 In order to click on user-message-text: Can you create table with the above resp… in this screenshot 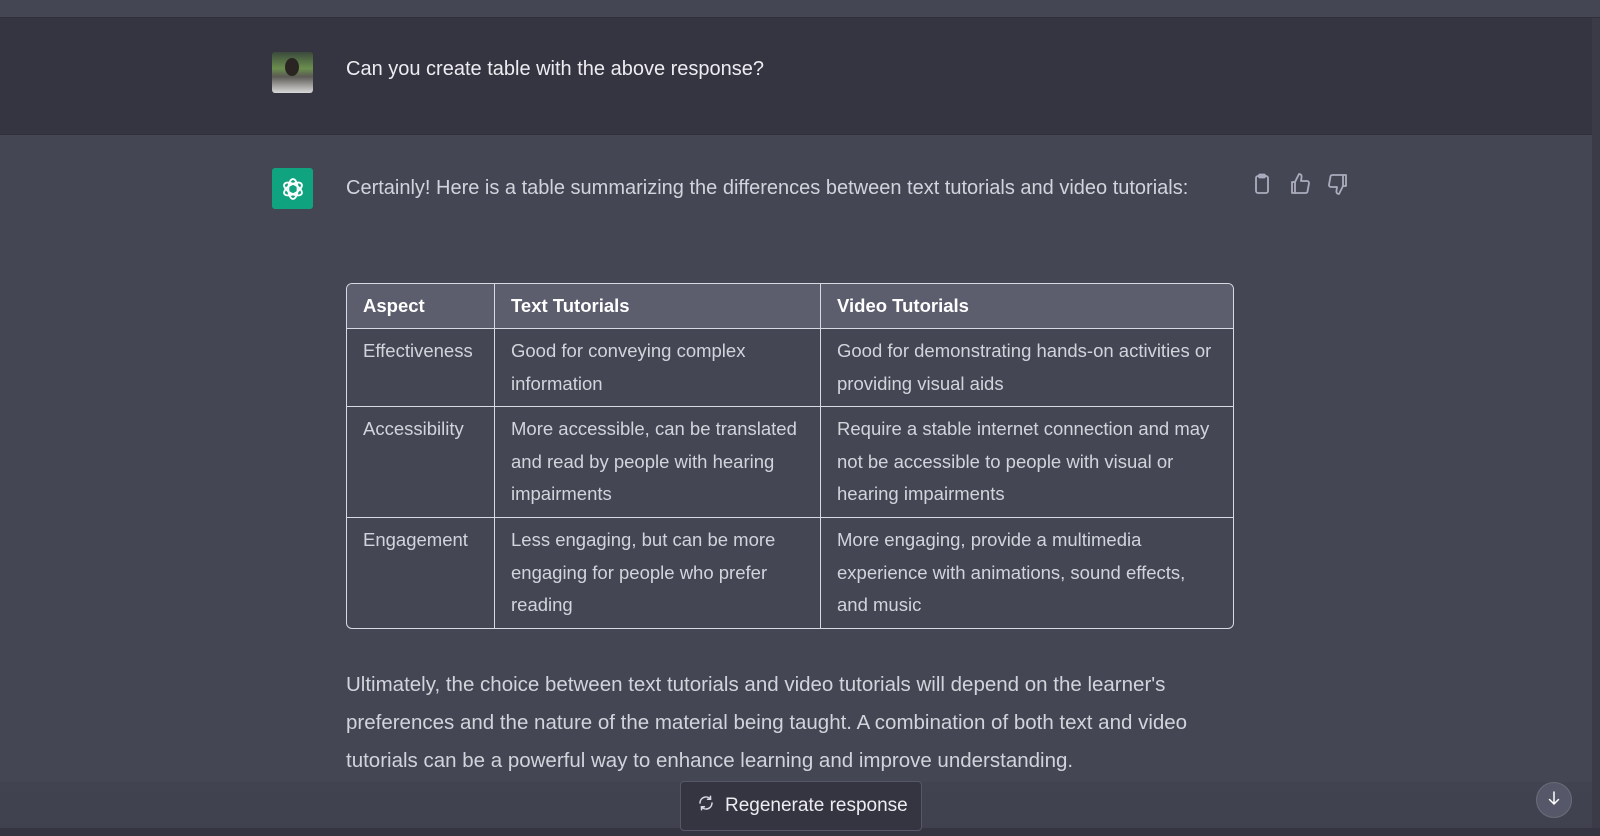, I will do `click(555, 69)`.